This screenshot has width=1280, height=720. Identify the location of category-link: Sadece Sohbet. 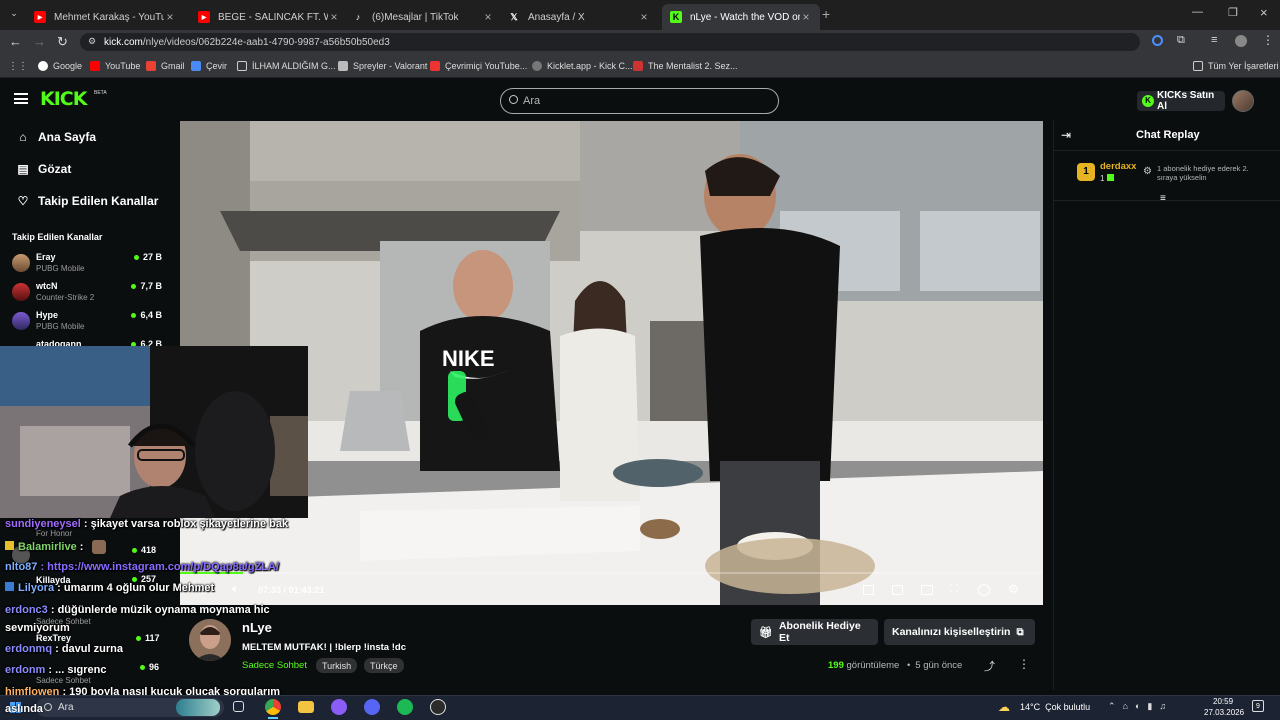
(274, 665).